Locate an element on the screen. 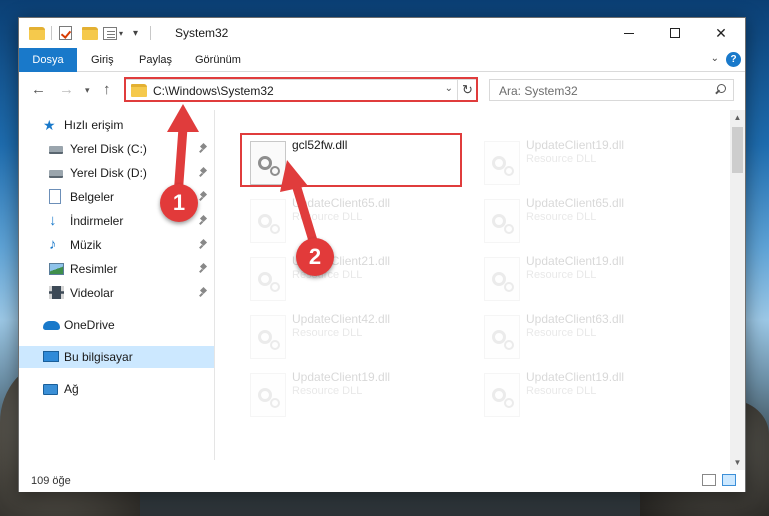 The width and height of the screenshot is (769, 516). videos-icon is located at coordinates (56, 292).